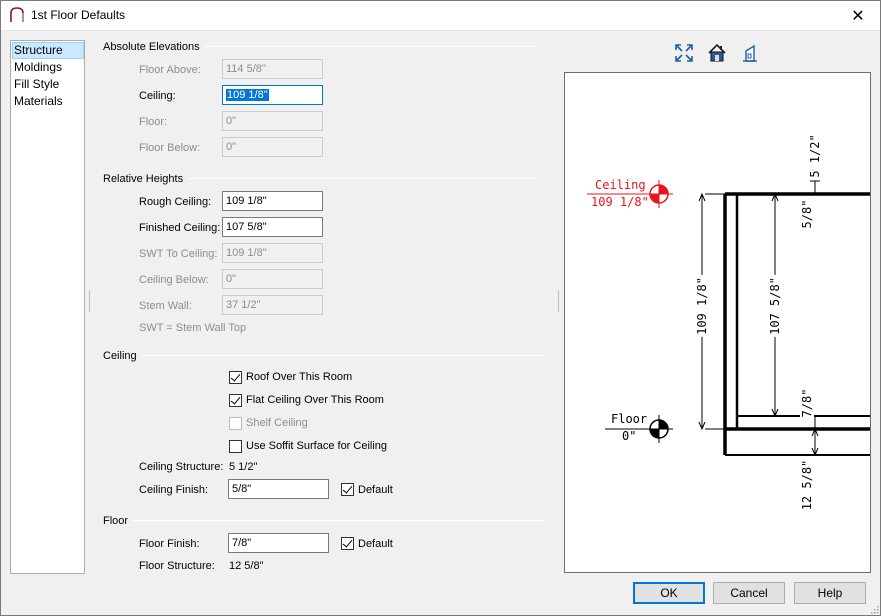 The width and height of the screenshot is (881, 616). I want to click on dim-ceiling-finish: 5/8", so click(807, 214).